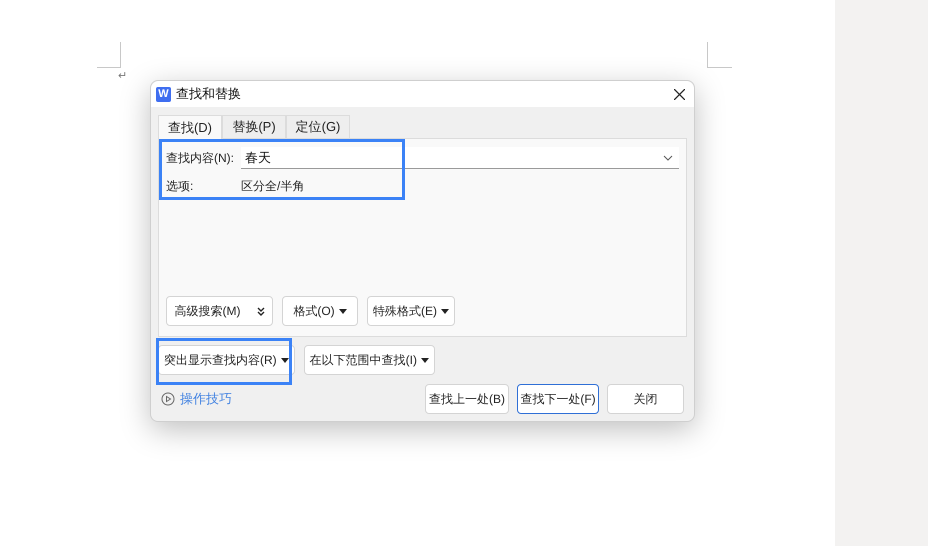 Image resolution: width=928 pixels, height=546 pixels. What do you see at coordinates (467, 399) in the screenshot?
I see `action-button: 查找上一处(B)` at bounding box center [467, 399].